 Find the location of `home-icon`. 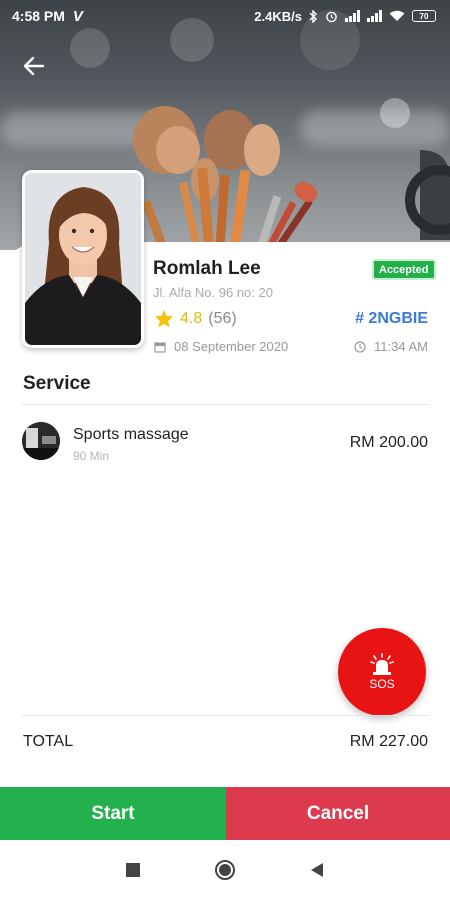

home-icon is located at coordinates (225, 870).